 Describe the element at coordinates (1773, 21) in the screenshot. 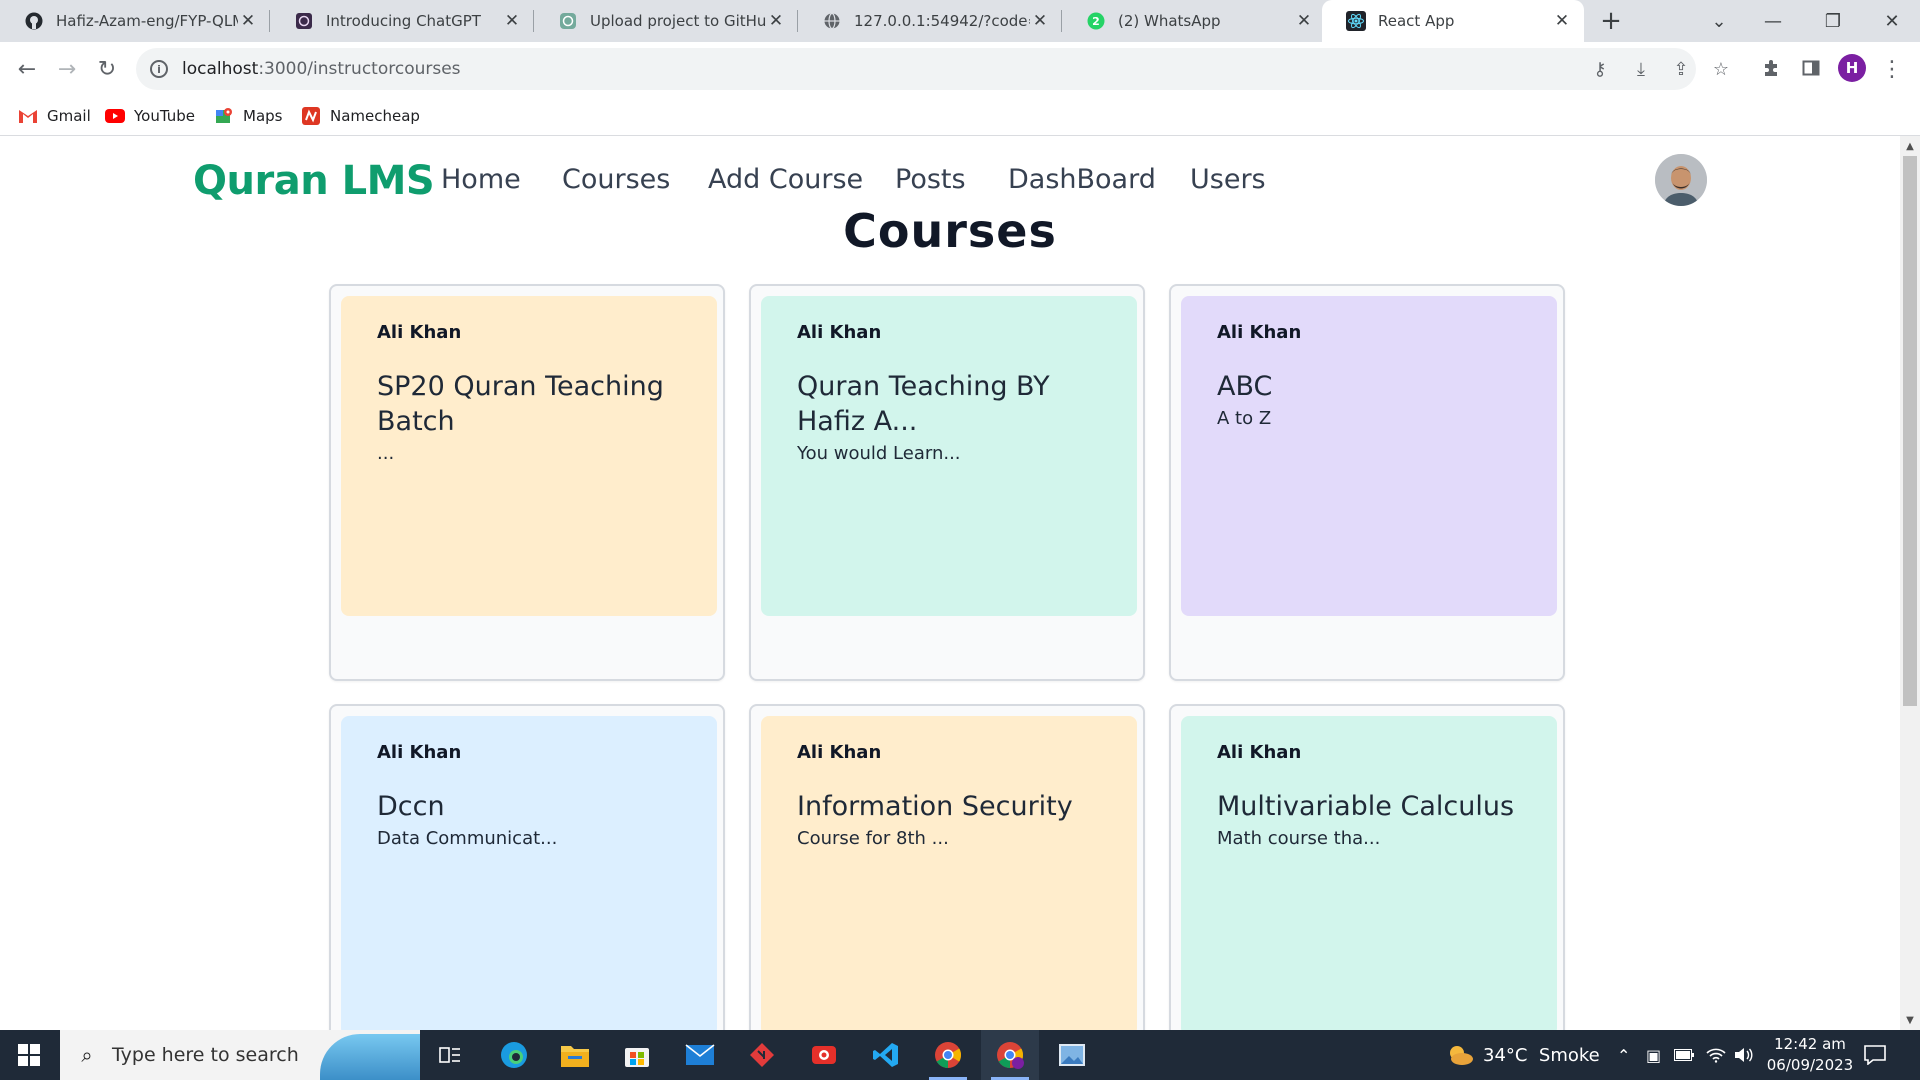

I see `minimize-button: —` at that location.